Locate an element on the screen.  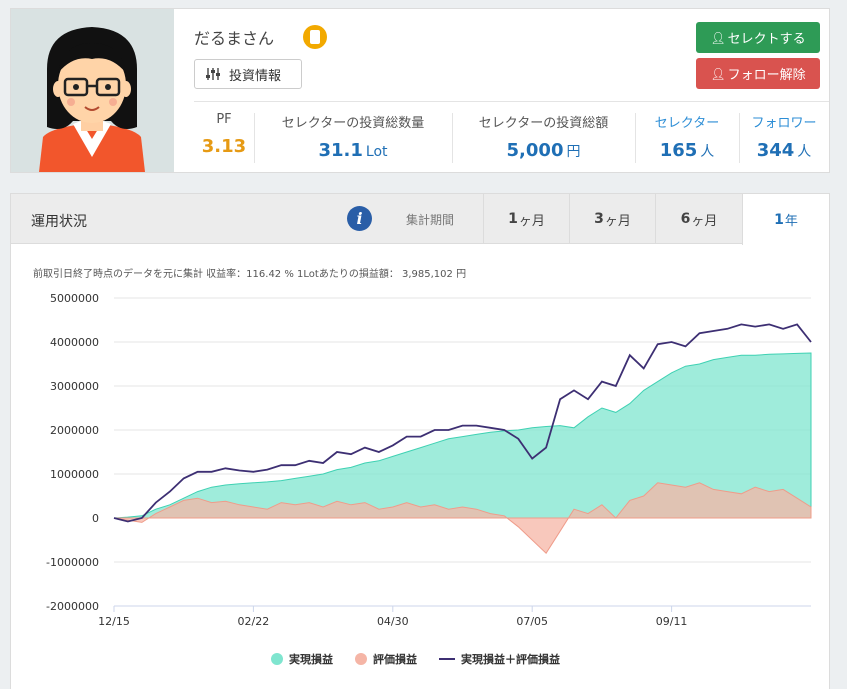
unfollow-button-label: フォロー解除 is located at coordinates (766, 75).